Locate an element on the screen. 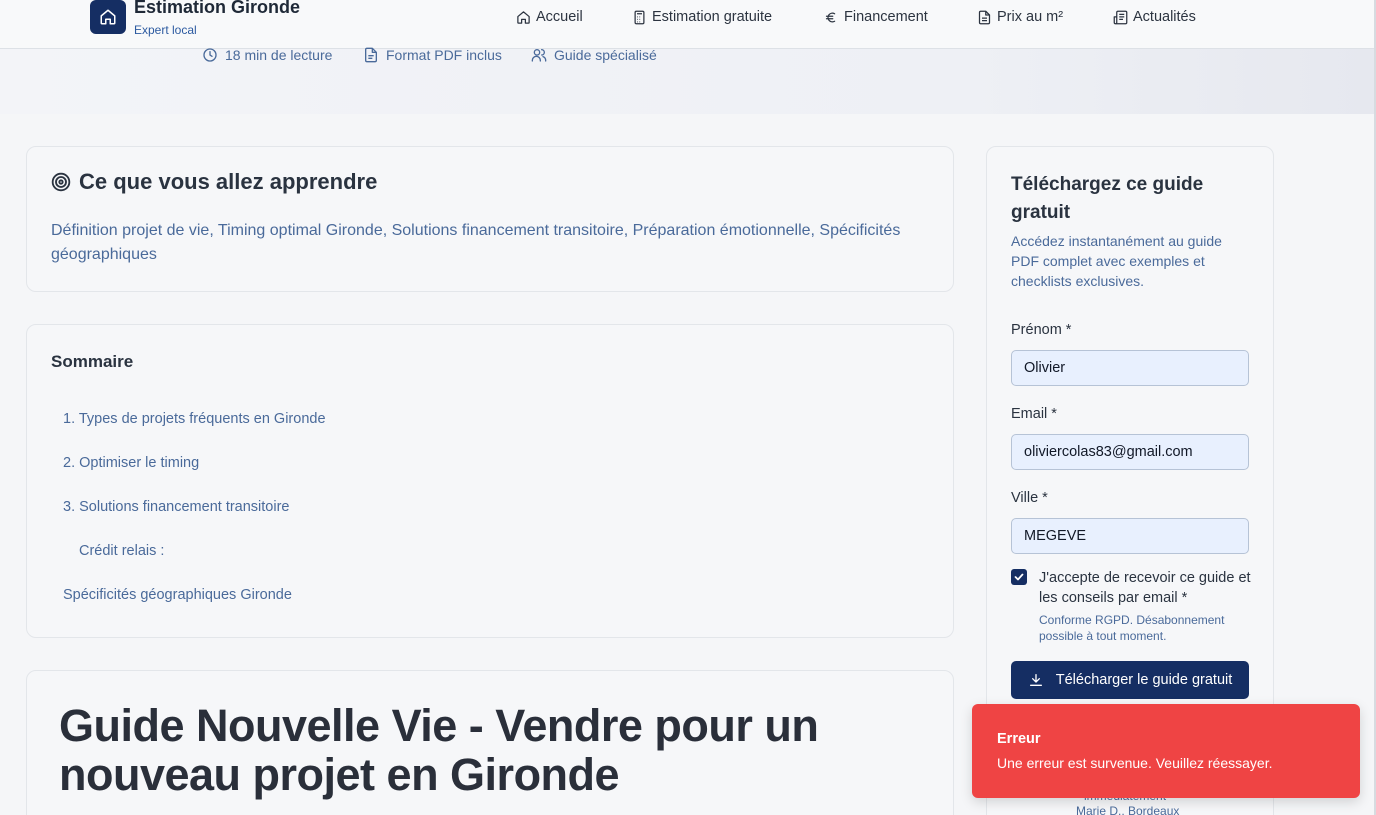 Image resolution: width=1376 pixels, height=815 pixels. check-icon is located at coordinates (1019, 577).